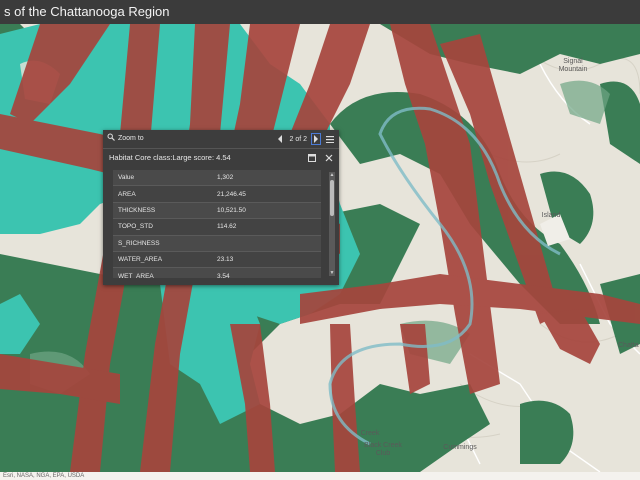 The height and width of the screenshot is (480, 640). What do you see at coordinates (332, 224) in the screenshot?
I see `popup-scrollbar: ▲ ▼` at bounding box center [332, 224].